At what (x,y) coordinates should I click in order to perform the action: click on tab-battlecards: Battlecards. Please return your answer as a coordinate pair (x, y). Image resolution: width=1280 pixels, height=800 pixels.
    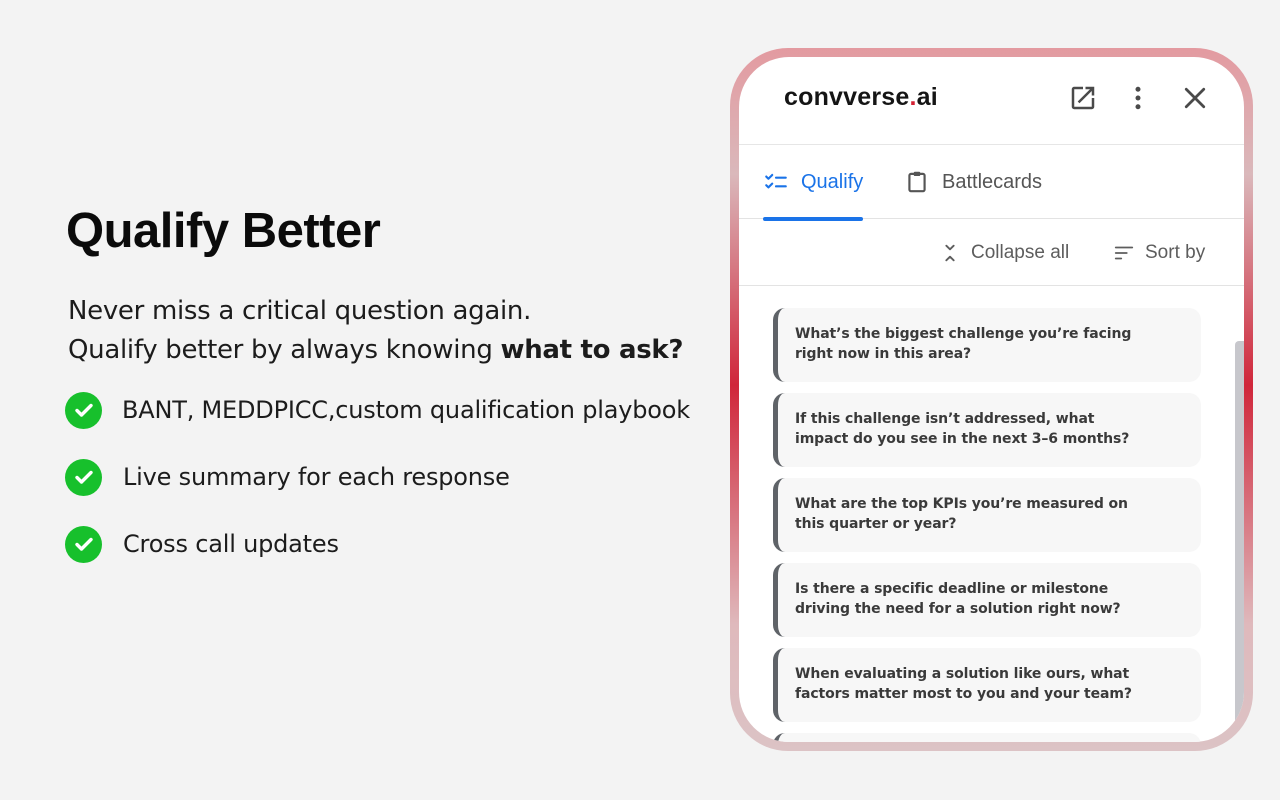
    Looking at the image, I should click on (973, 182).